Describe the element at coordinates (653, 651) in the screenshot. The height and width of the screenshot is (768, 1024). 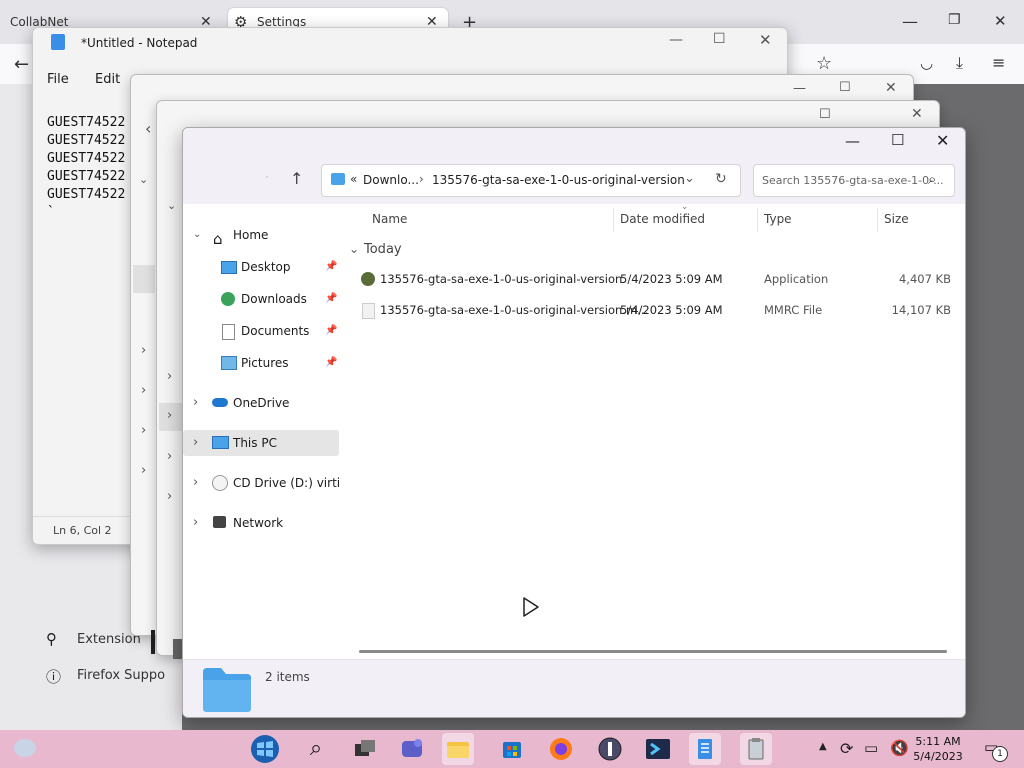
I see `horizontal-scrollbar` at that location.